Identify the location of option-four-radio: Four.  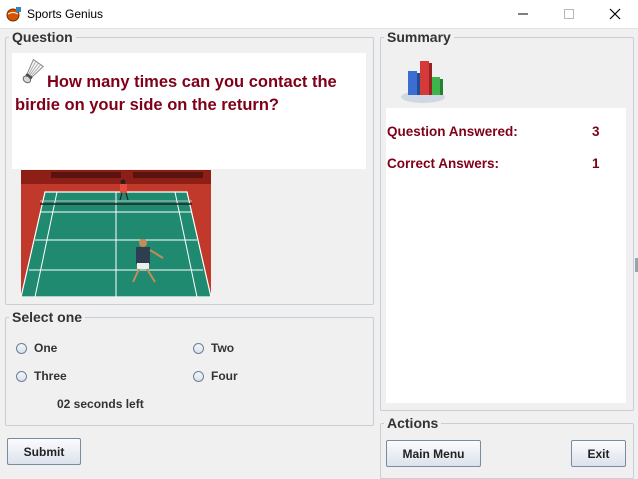
(215, 376).